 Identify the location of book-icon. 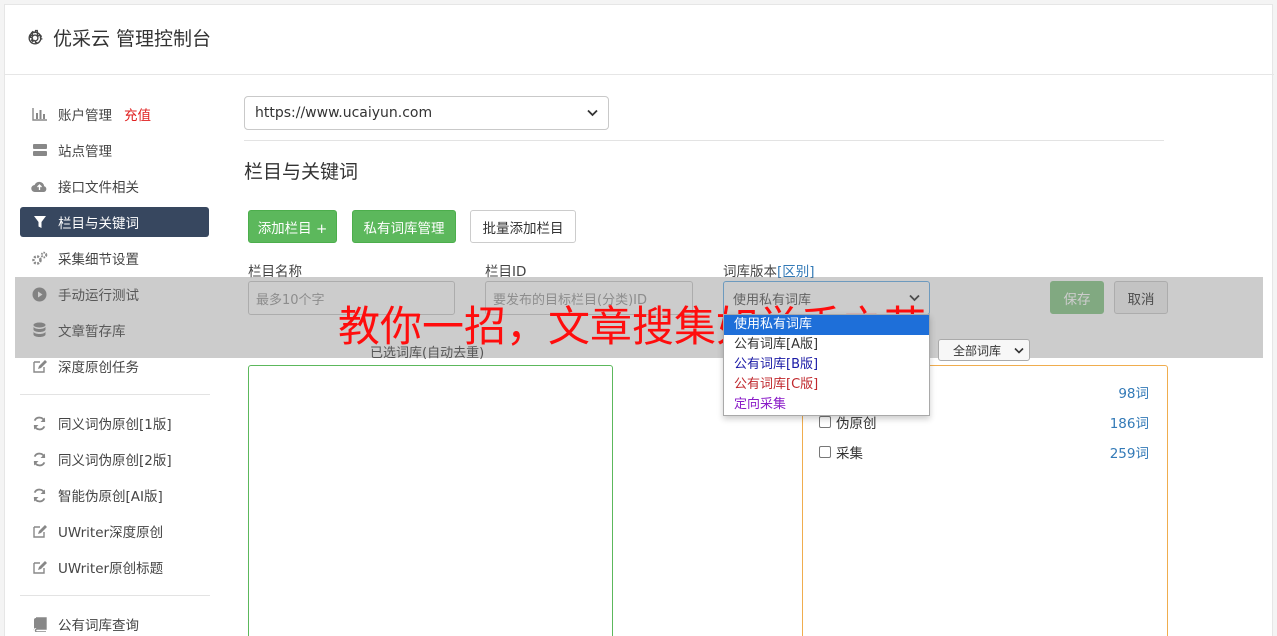
(39, 624).